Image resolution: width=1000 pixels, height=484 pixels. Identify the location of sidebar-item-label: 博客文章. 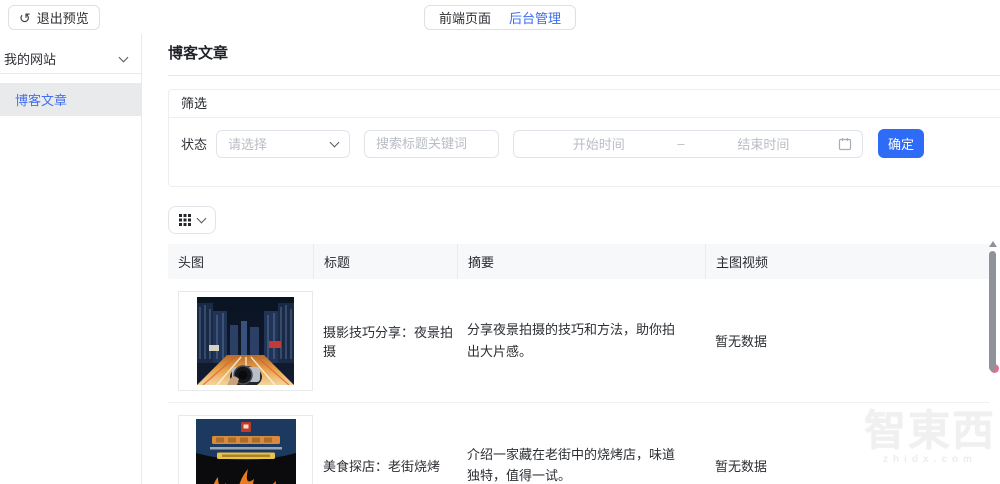
(41, 100).